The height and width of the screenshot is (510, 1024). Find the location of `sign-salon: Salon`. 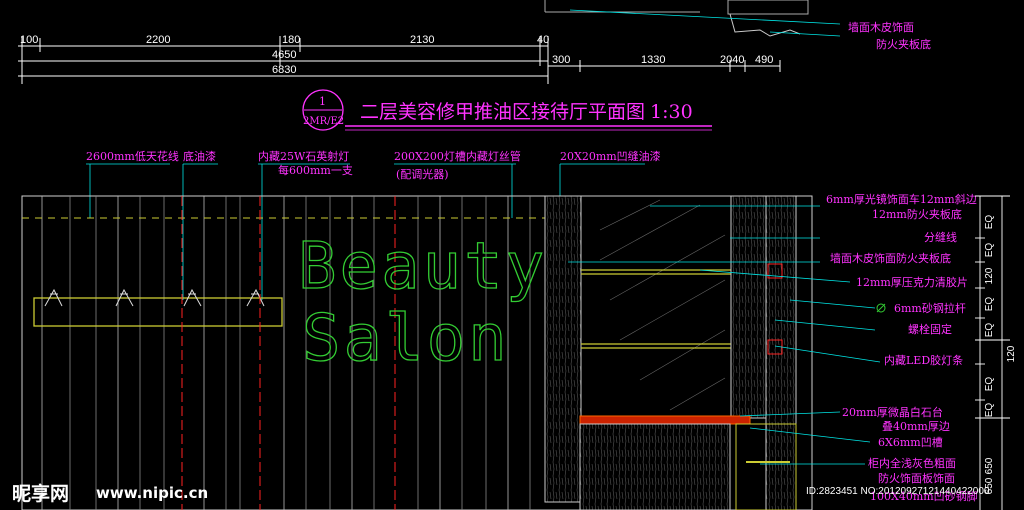

sign-salon: Salon is located at coordinates (406, 339).